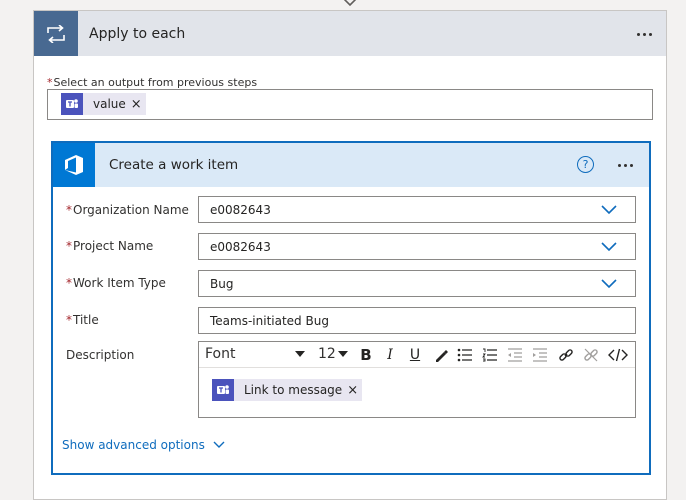 This screenshot has height=500, width=686. What do you see at coordinates (155, 82) in the screenshot?
I see `select-output-label-text: Select an output from previous steps` at bounding box center [155, 82].